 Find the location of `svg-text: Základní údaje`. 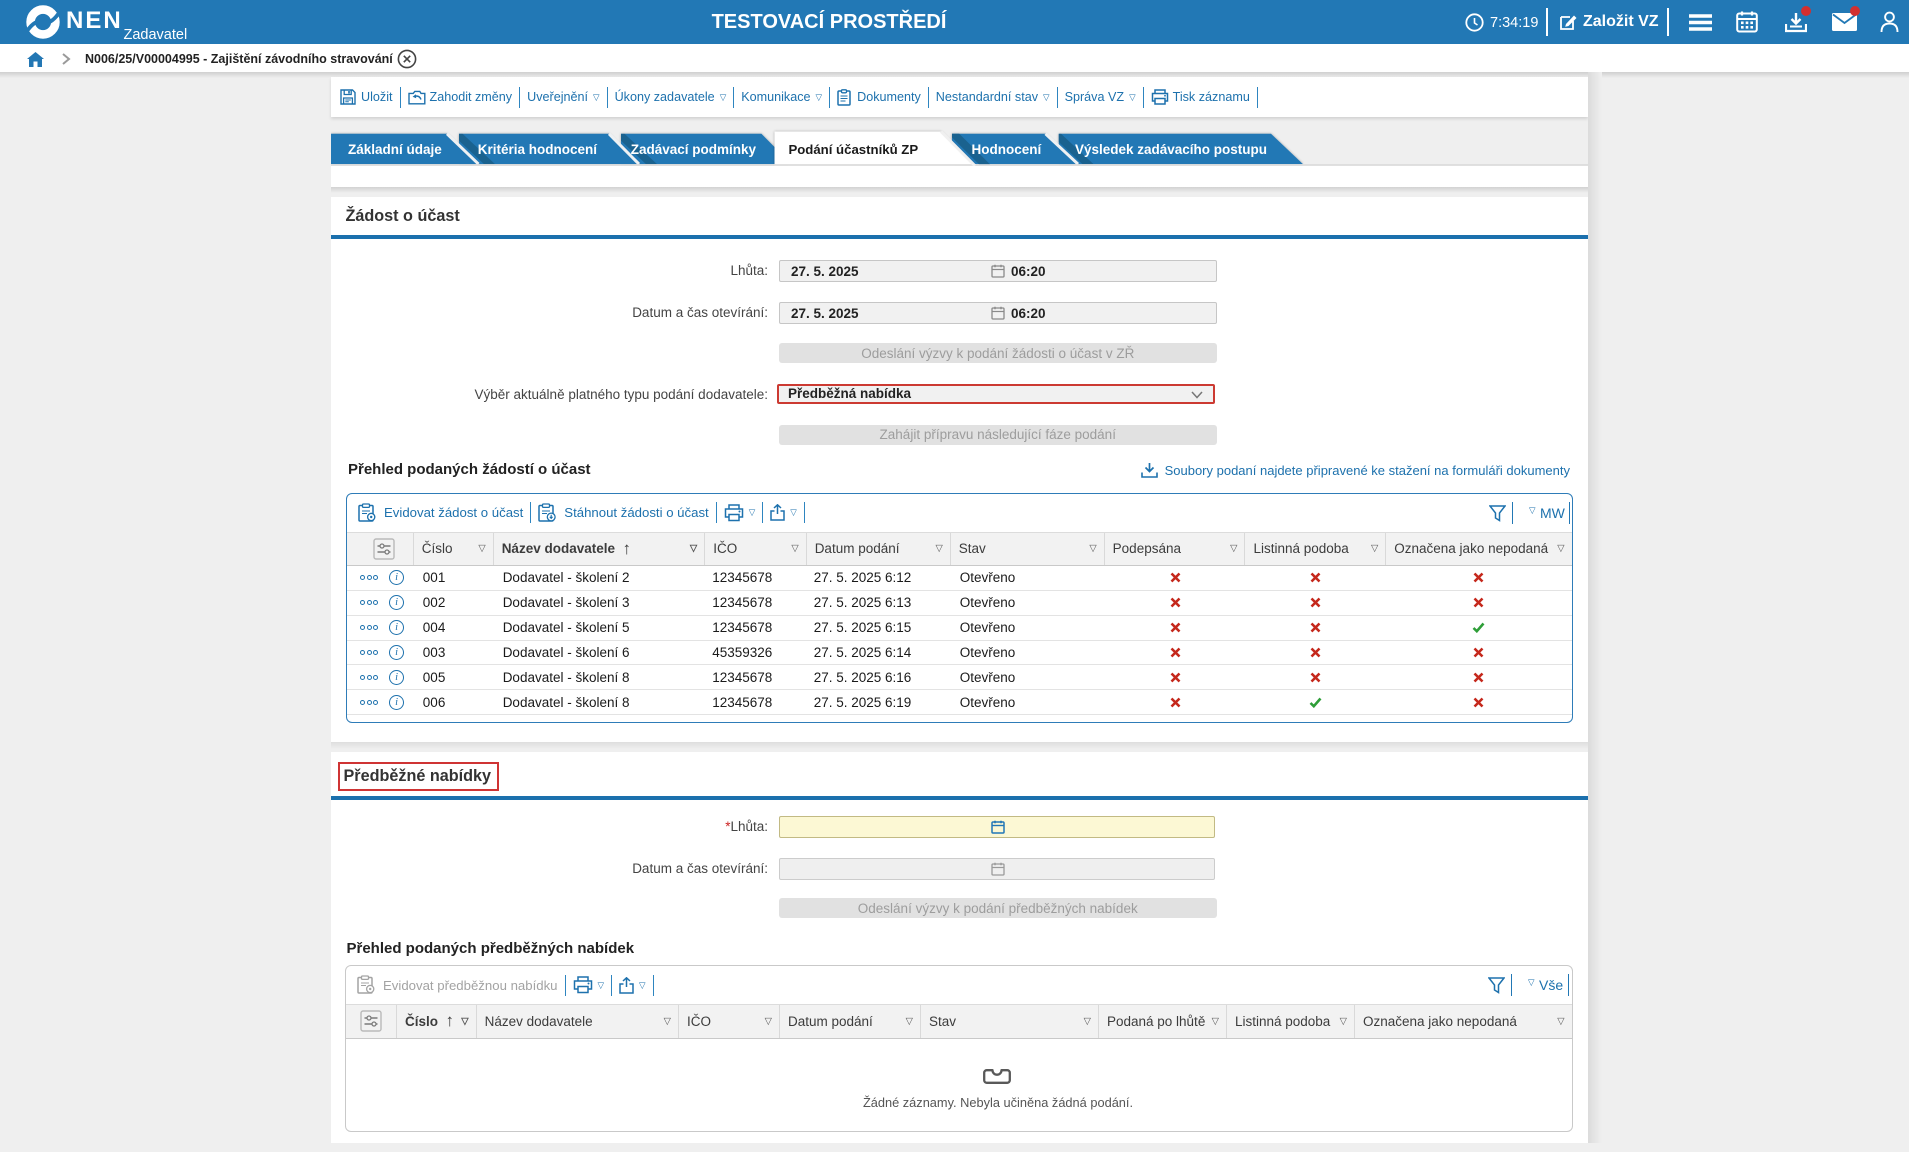

svg-text: Základní údaje is located at coordinates (395, 149).